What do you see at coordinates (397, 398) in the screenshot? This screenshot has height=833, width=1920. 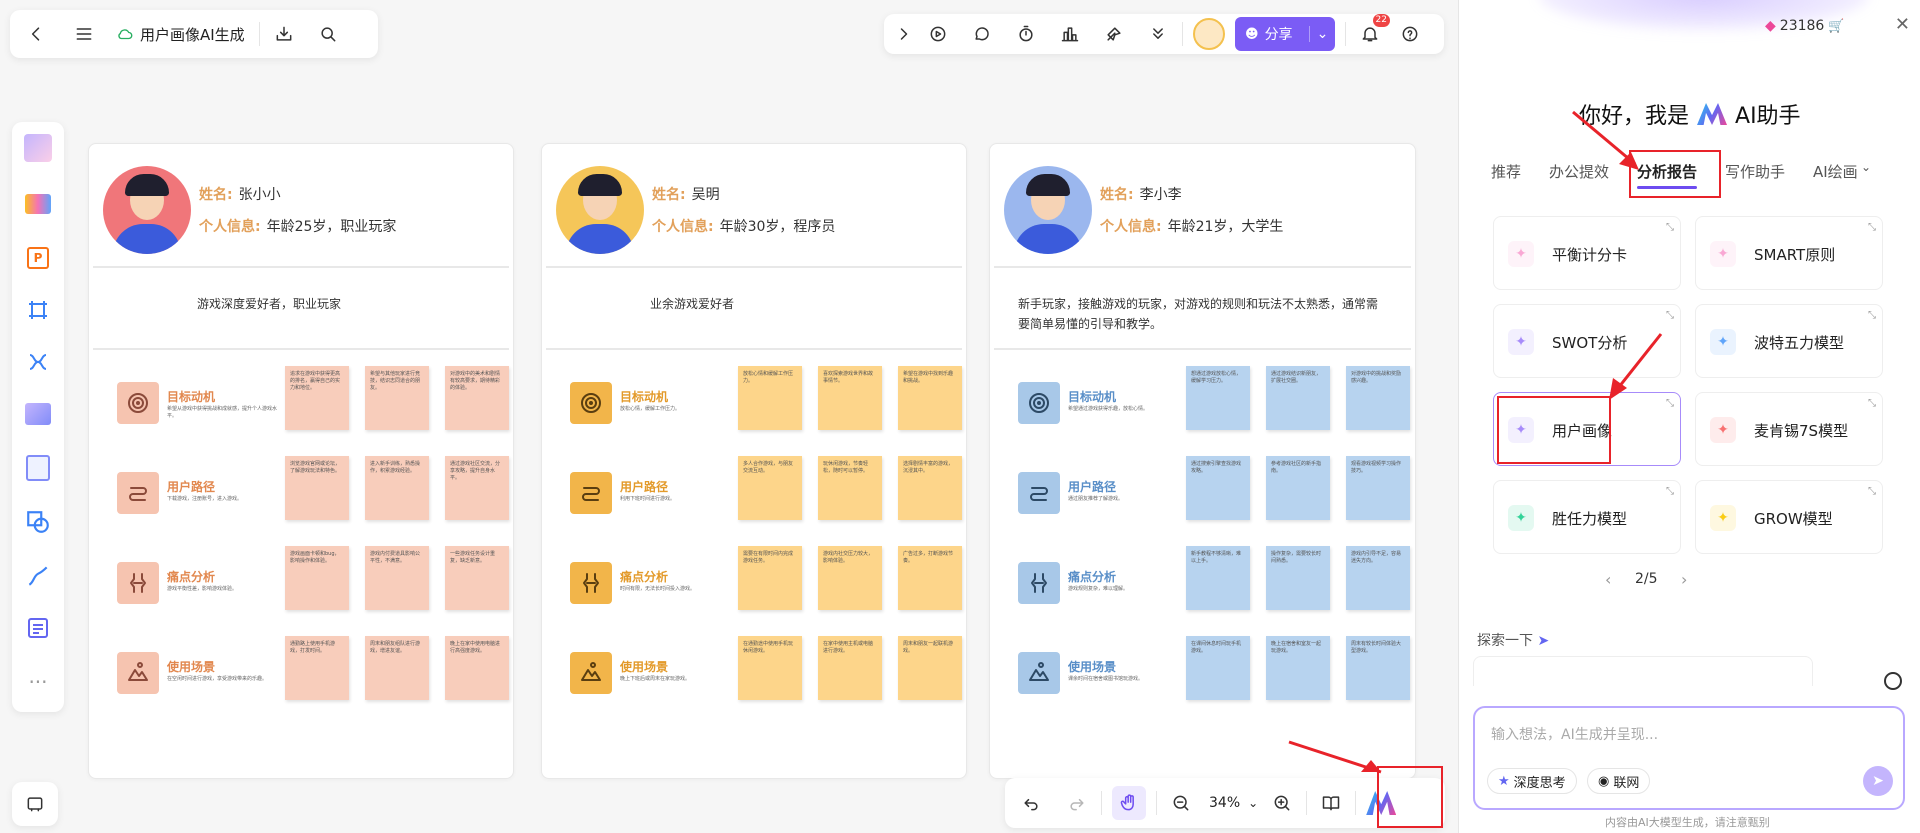 I see `sticky-note: 希望与其他玩家进行竞技，结识志同道合的朋友。` at bounding box center [397, 398].